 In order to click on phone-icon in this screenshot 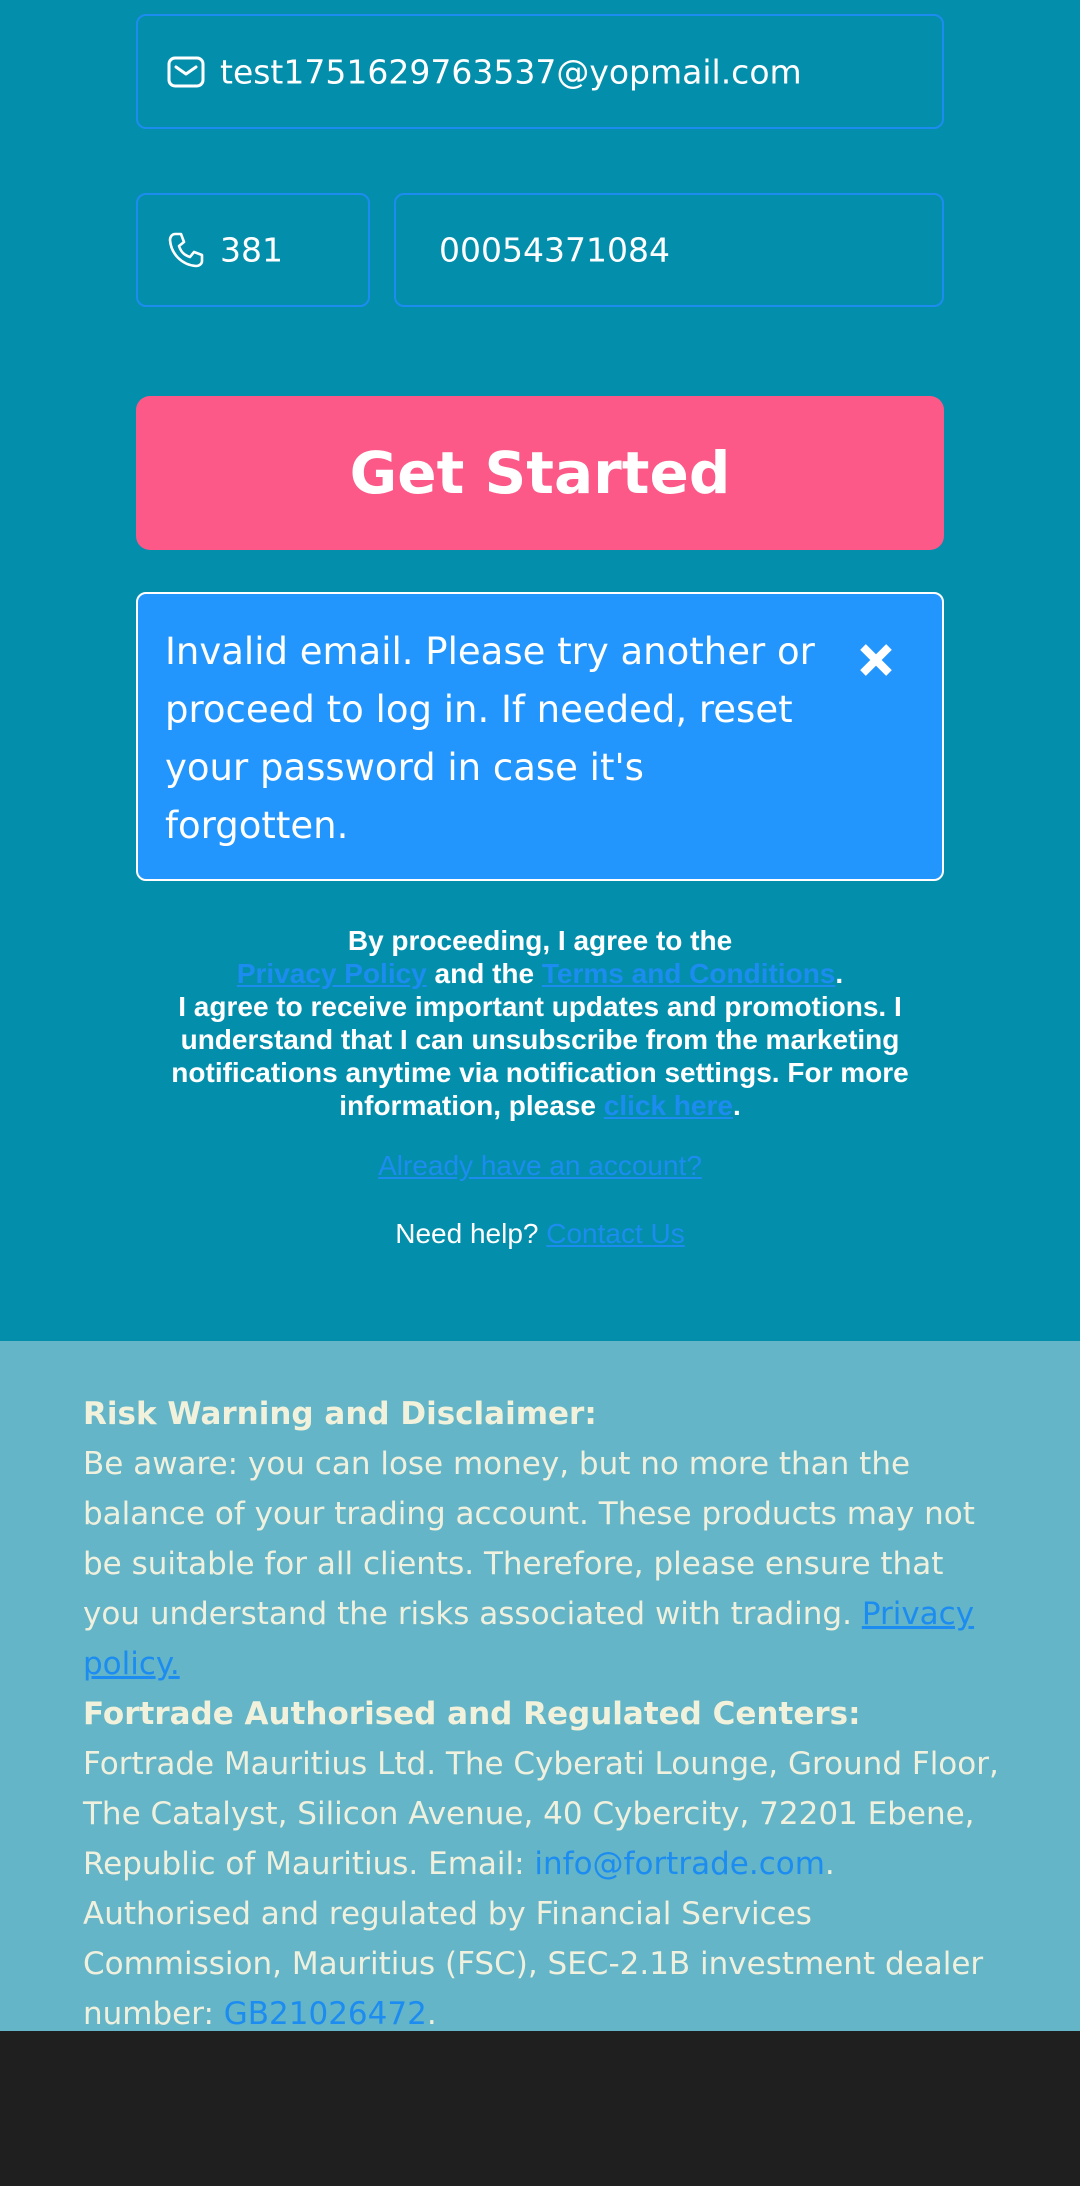, I will do `click(186, 250)`.